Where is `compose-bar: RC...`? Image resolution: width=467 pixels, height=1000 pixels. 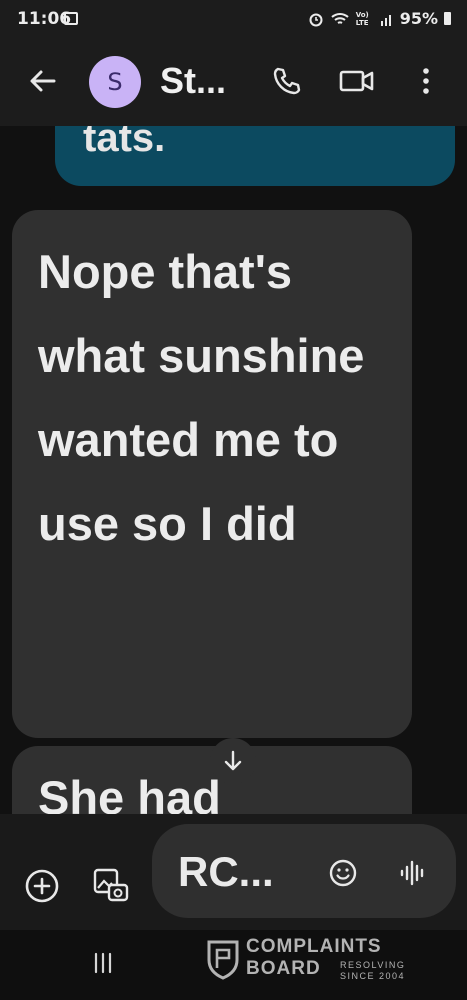 compose-bar: RC... is located at coordinates (233, 872).